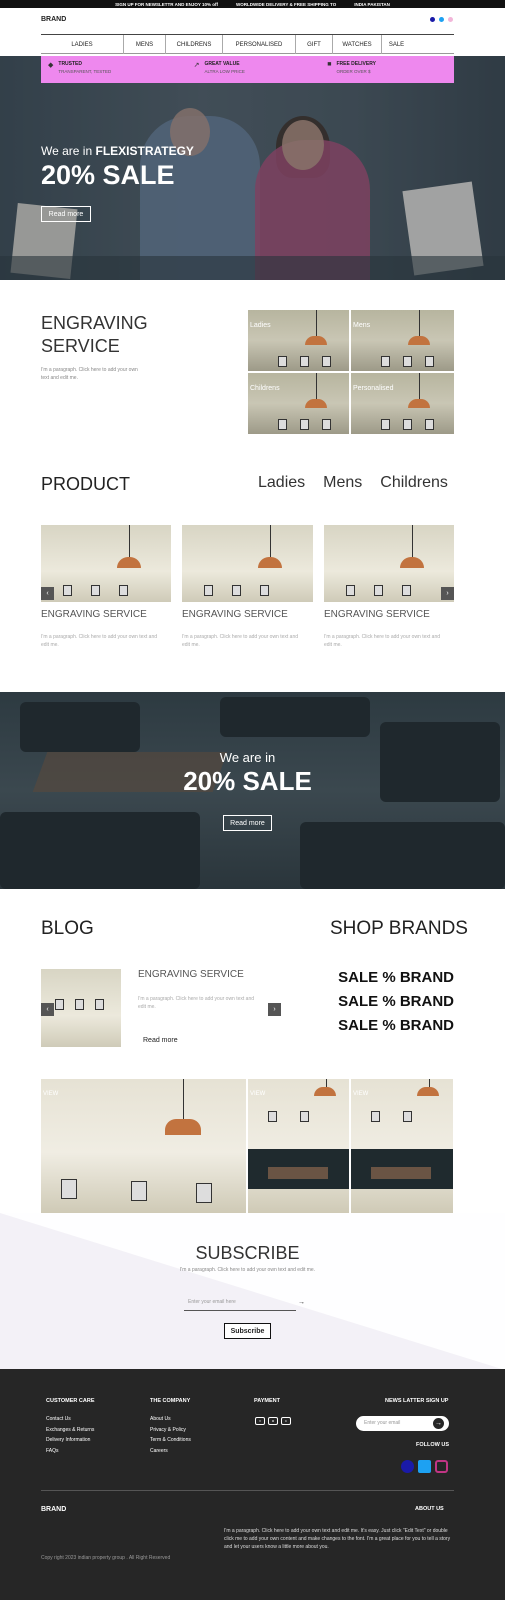 The height and width of the screenshot is (1600, 505). What do you see at coordinates (258, 44) in the screenshot?
I see `nav-item-personalised: PERSONALISED` at bounding box center [258, 44].